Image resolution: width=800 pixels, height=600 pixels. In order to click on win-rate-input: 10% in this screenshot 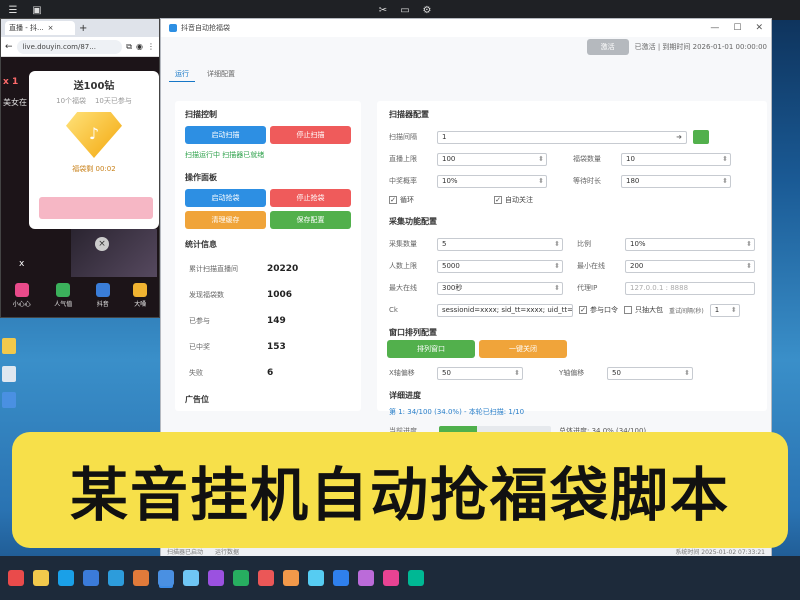, I will do `click(492, 181)`.